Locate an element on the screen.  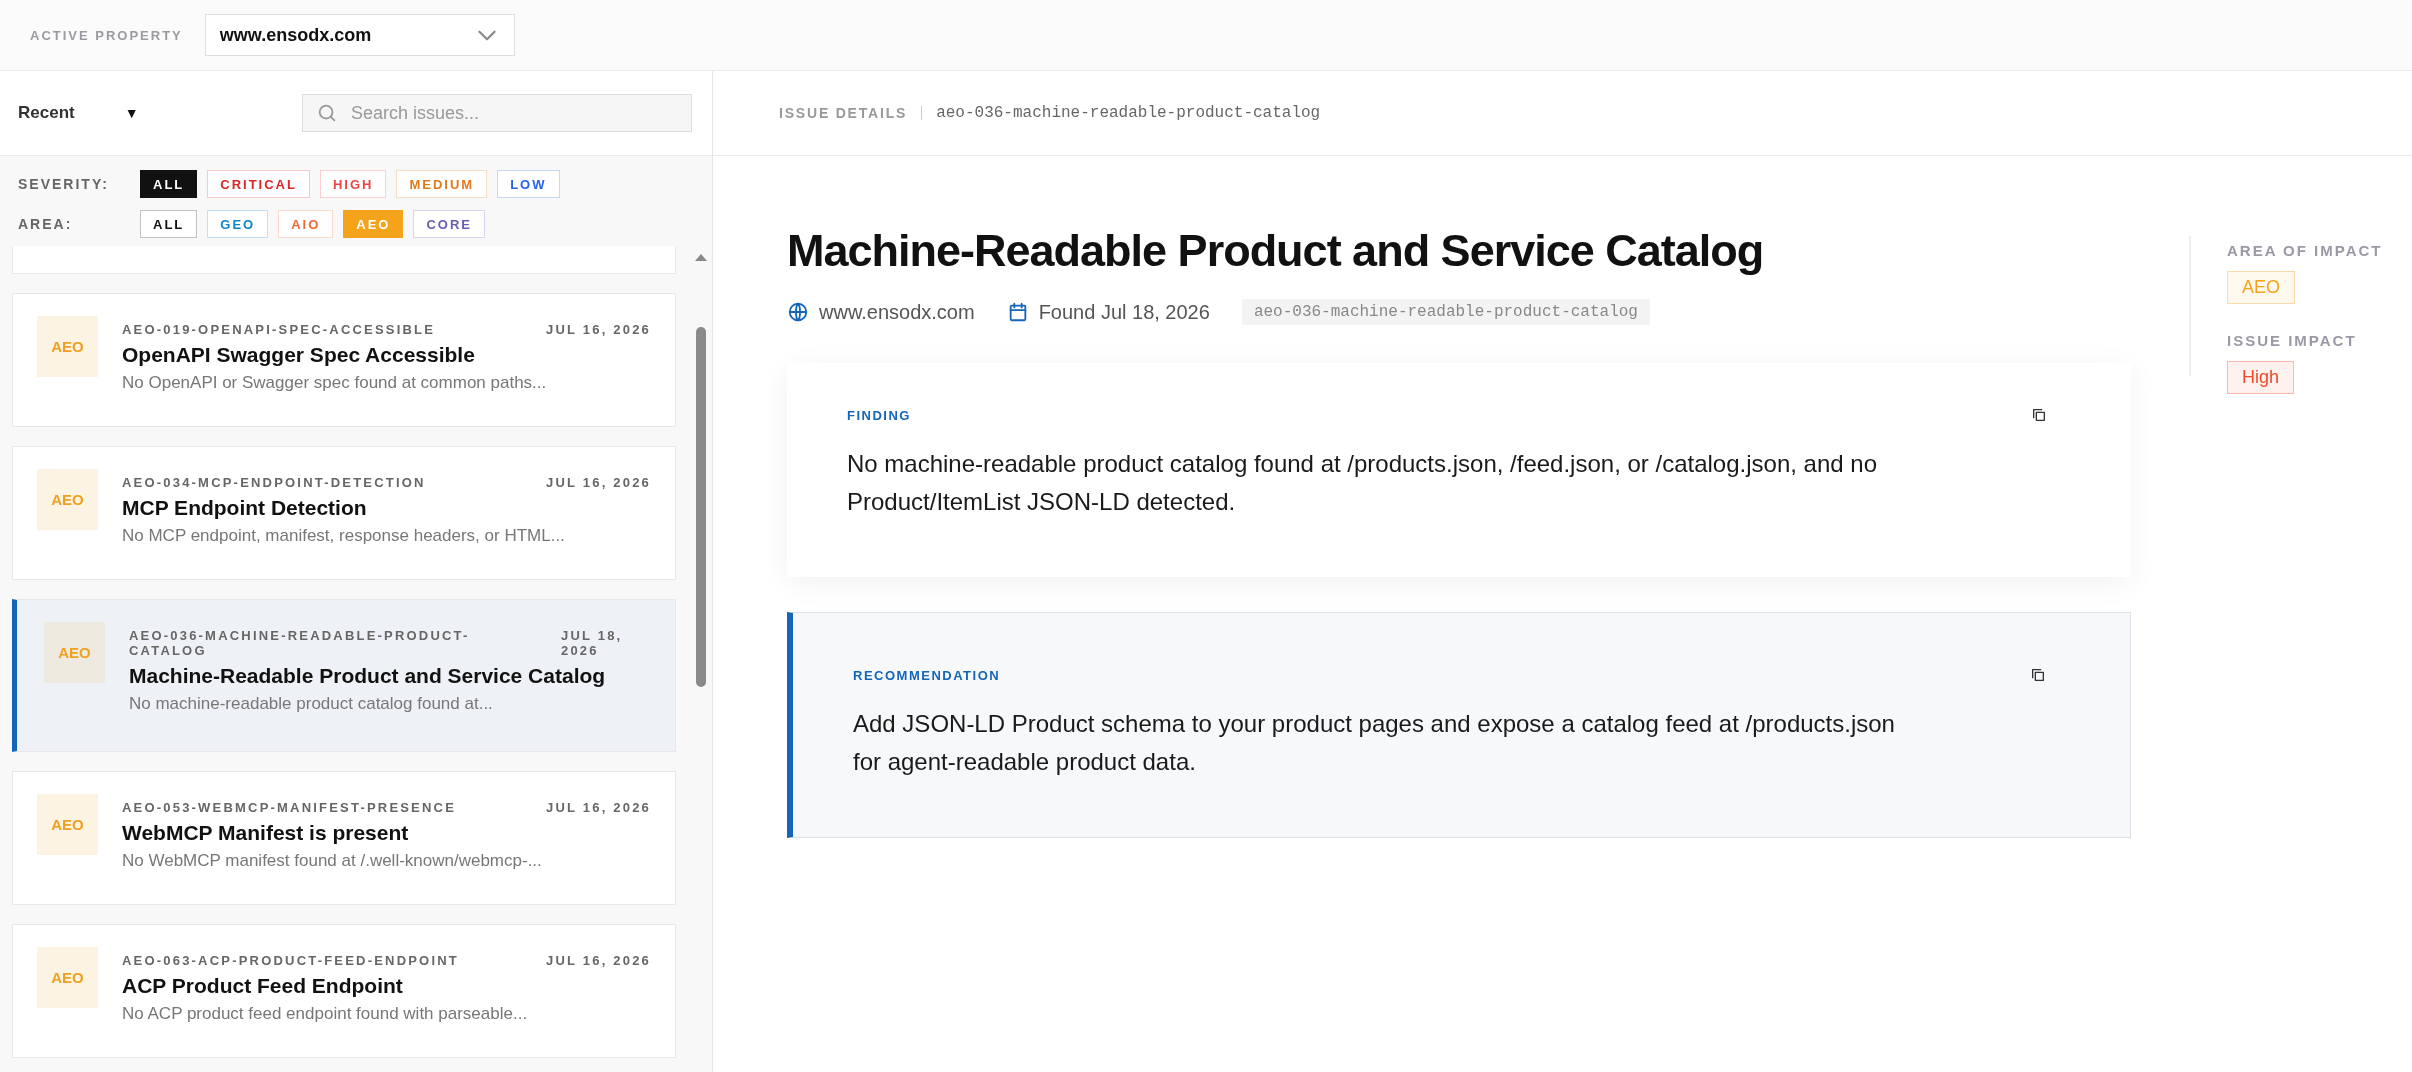
filter-chip: GEO is located at coordinates (238, 224).